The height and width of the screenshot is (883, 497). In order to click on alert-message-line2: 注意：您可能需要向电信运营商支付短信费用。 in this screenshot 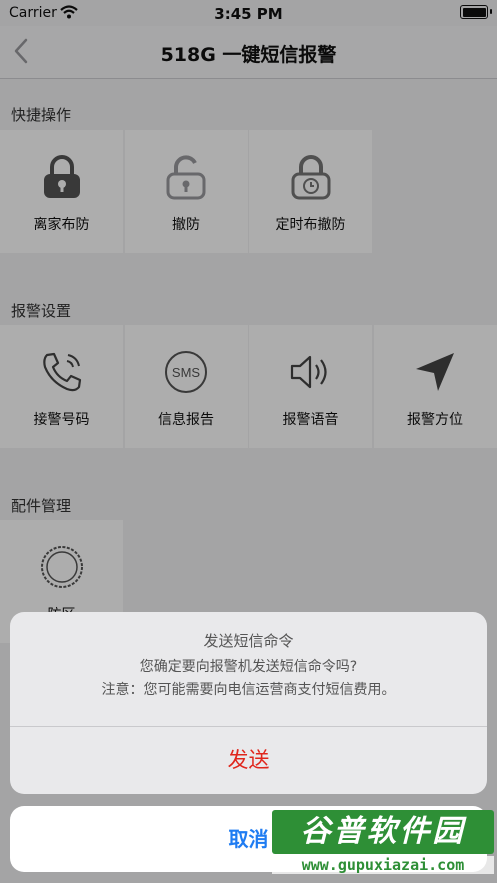, I will do `click(248, 690)`.